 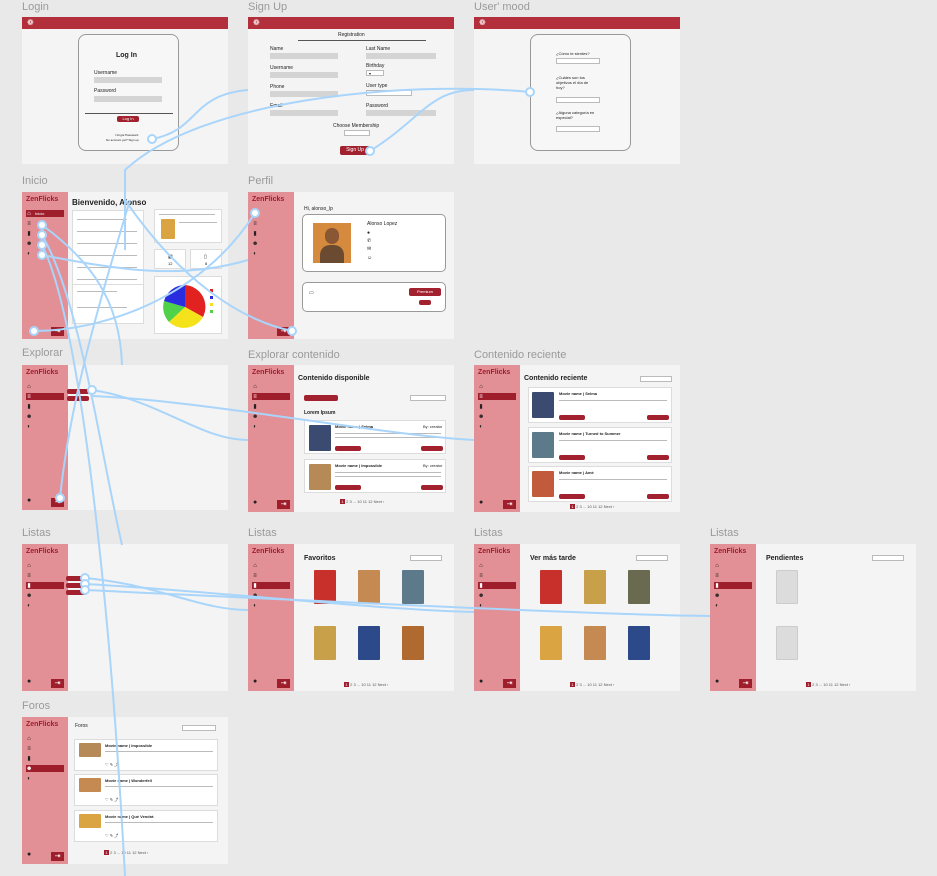 What do you see at coordinates (304, 94) in the screenshot?
I see `phone-field` at bounding box center [304, 94].